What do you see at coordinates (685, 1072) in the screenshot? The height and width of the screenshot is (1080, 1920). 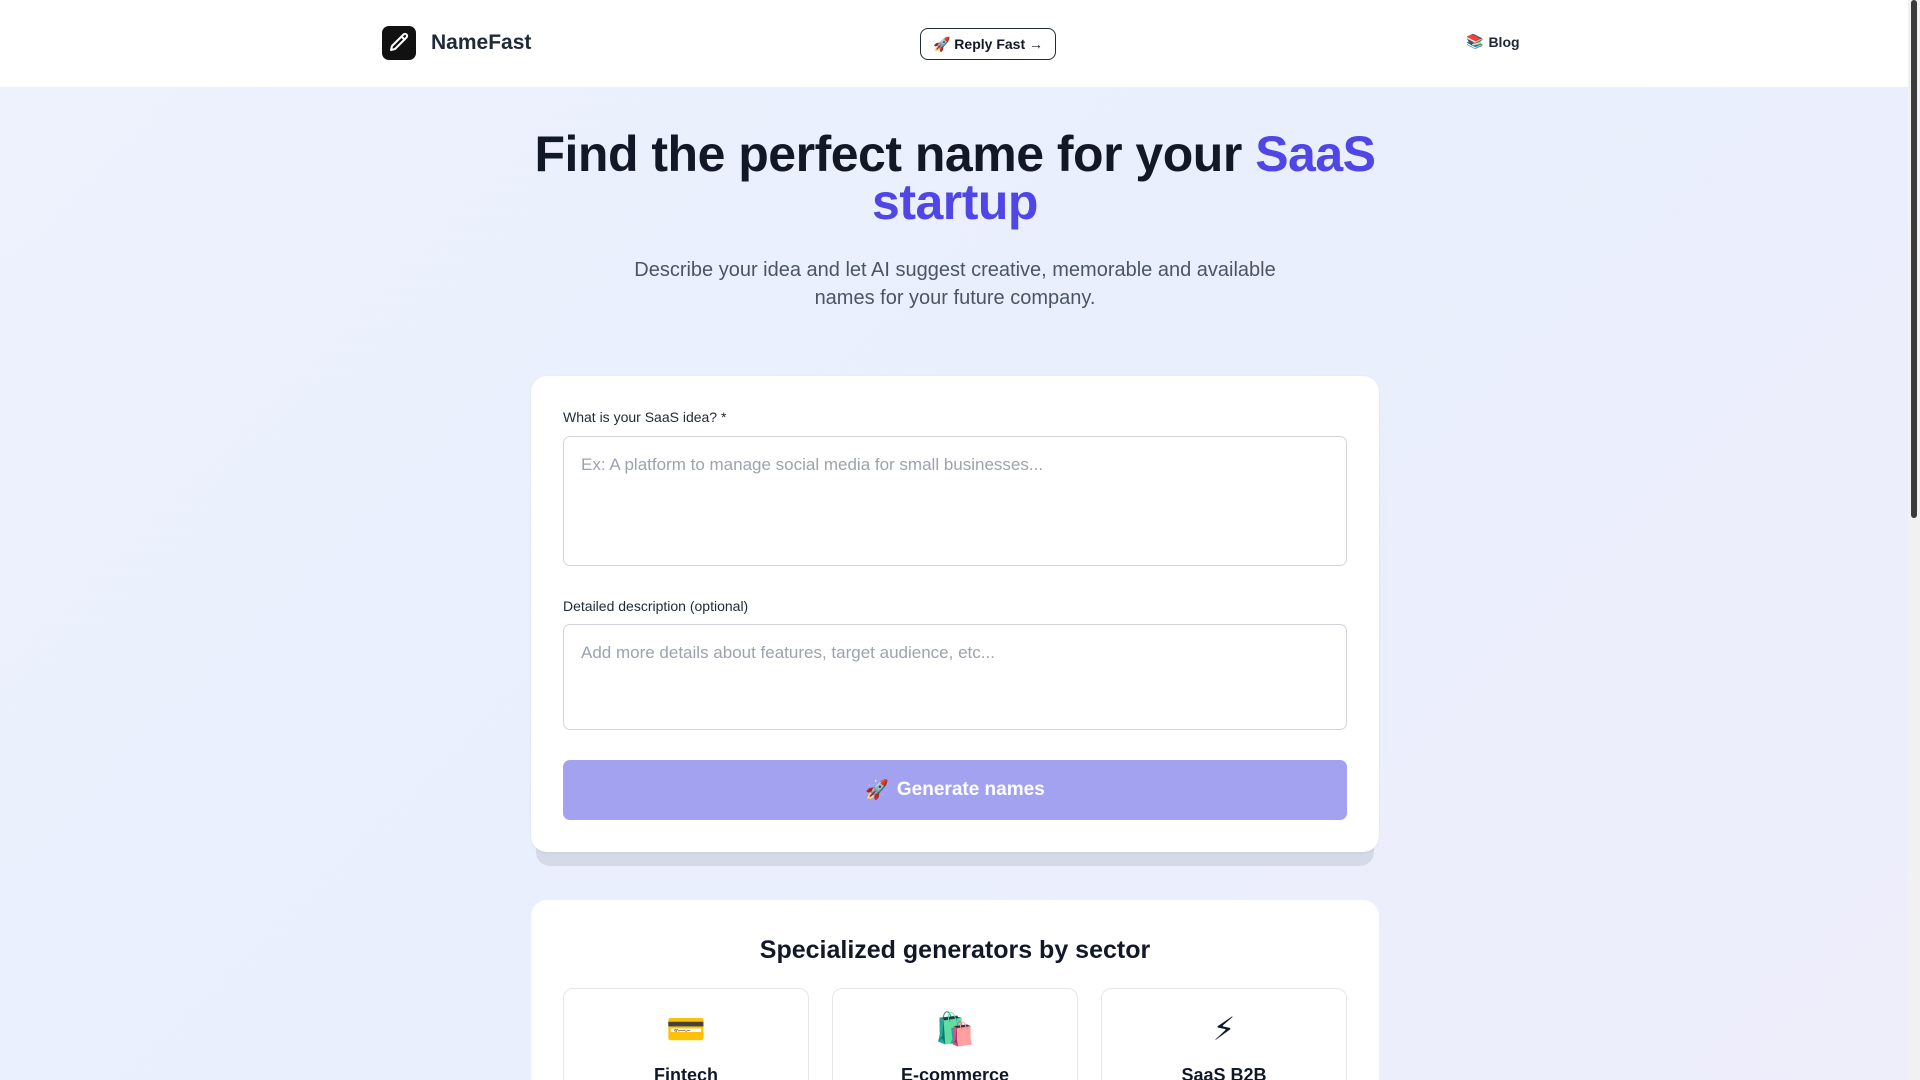 I see `sector-name: Fintech` at bounding box center [685, 1072].